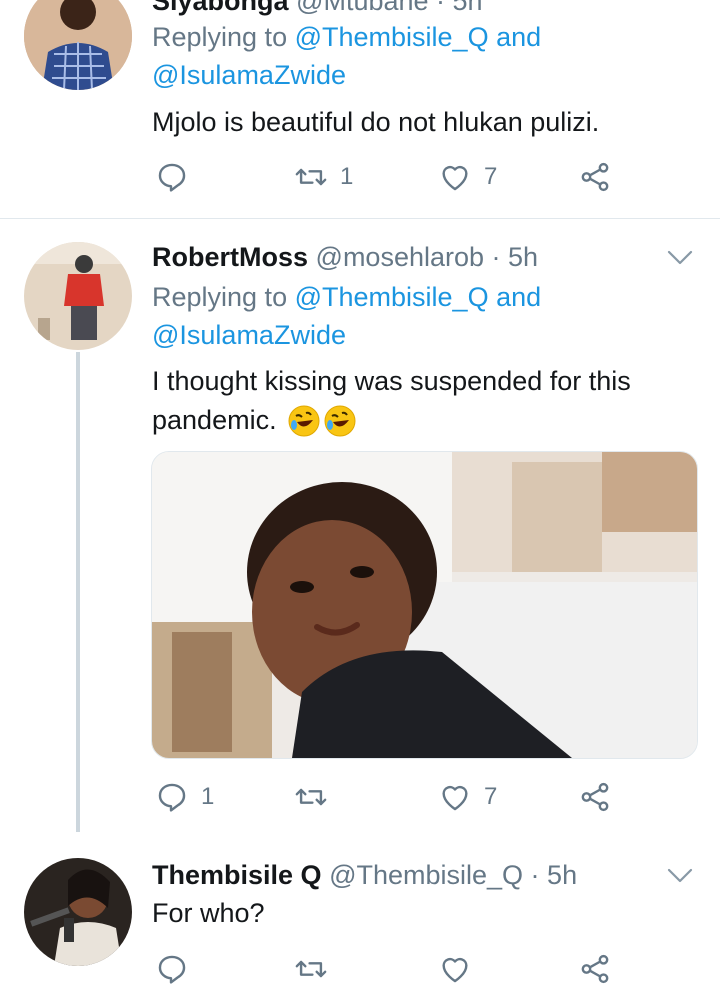 Image resolution: width=720 pixels, height=1002 pixels. I want to click on tweet-header: Siyabonga @Mtubane · 5h, so click(317, 8).